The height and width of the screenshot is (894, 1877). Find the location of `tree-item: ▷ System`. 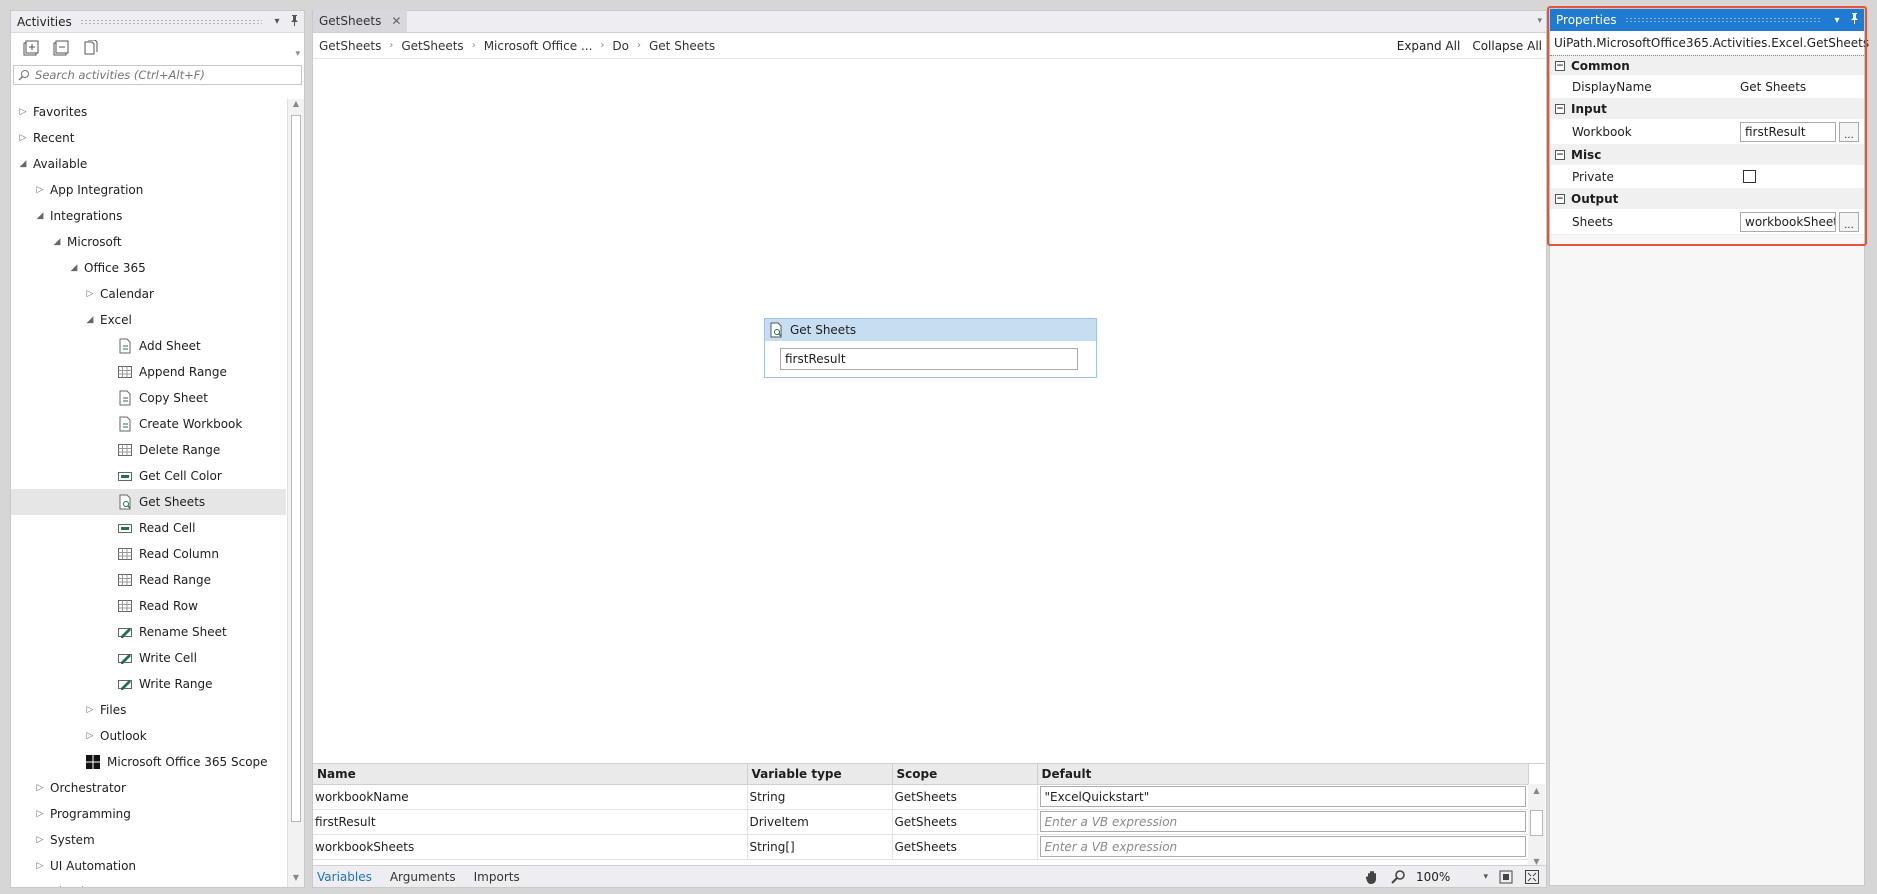

tree-item: ▷ System is located at coordinates (148, 840).